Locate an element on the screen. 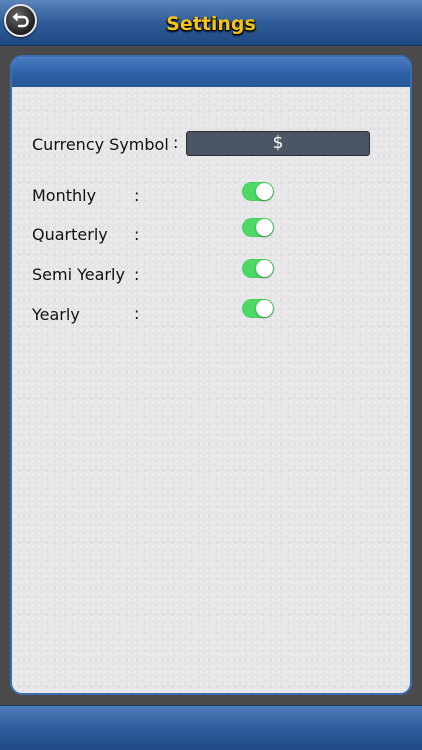  monthly-label: Monthly is located at coordinates (64, 195).